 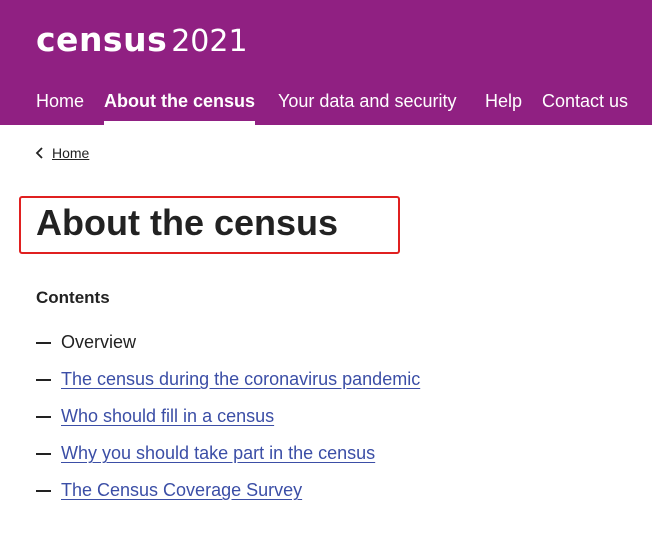 What do you see at coordinates (218, 453) in the screenshot?
I see `toc-link-why-take-part: Why you should take part in the census` at bounding box center [218, 453].